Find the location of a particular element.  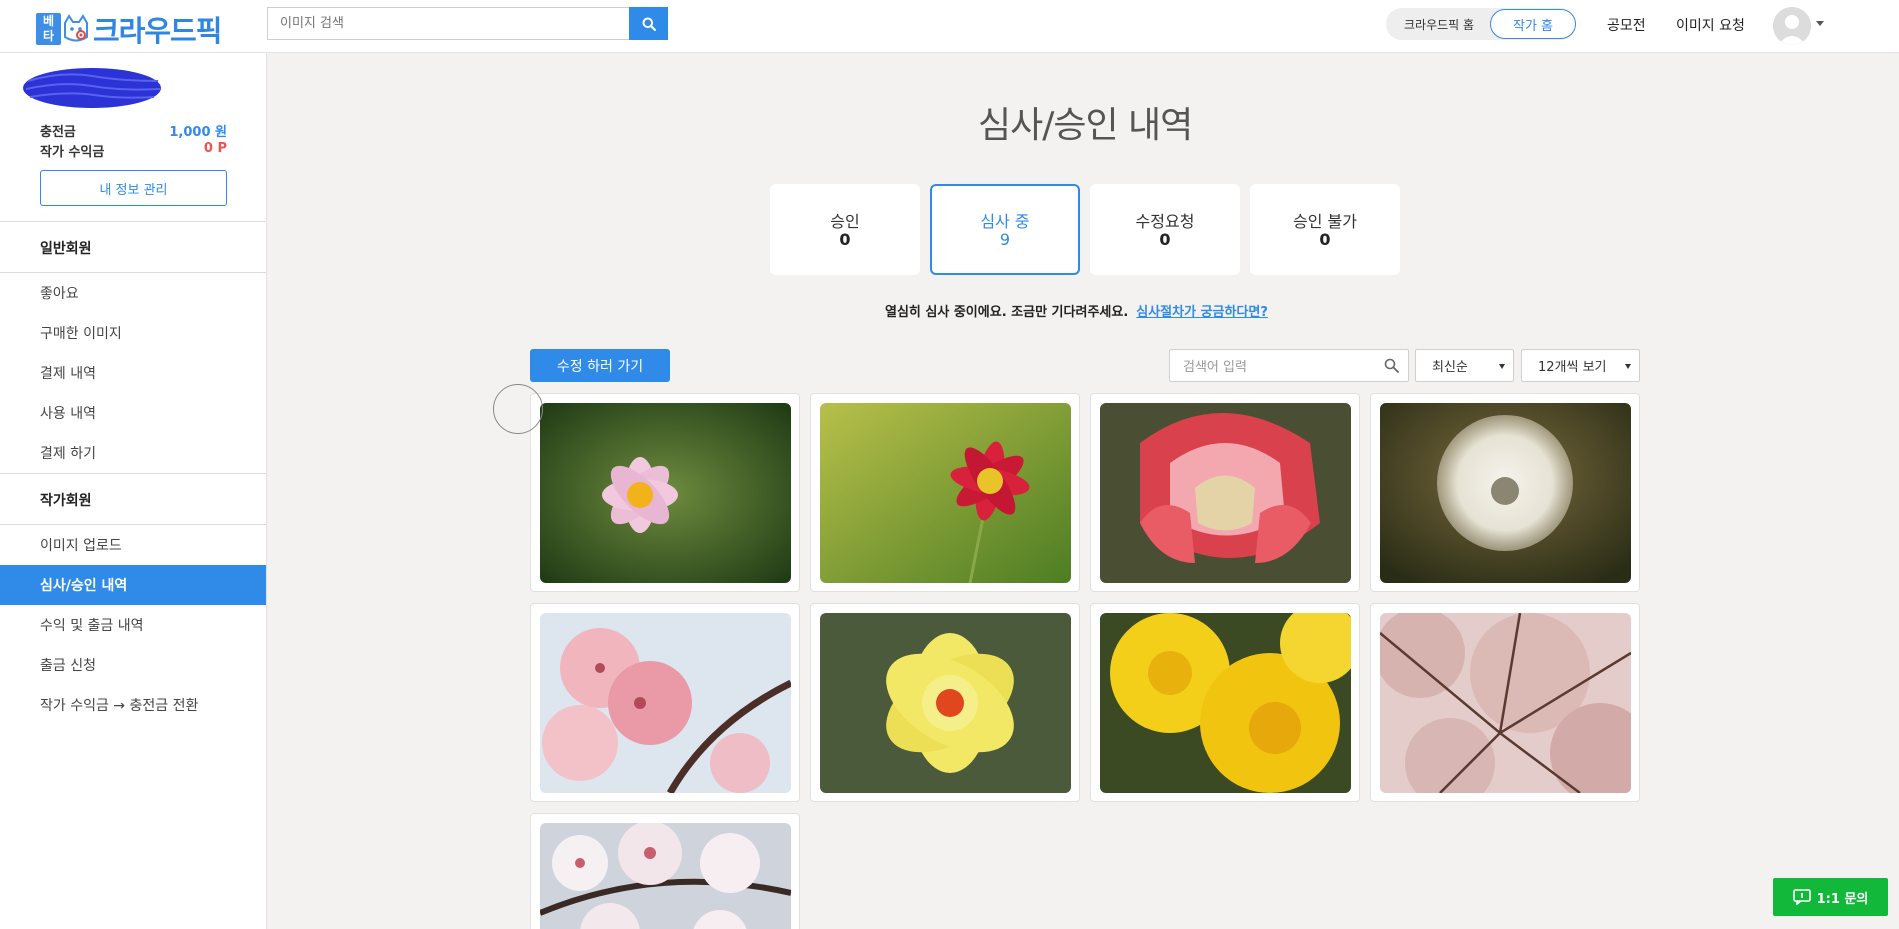

go-edit-button: 수정 하러 가기 is located at coordinates (600, 365).